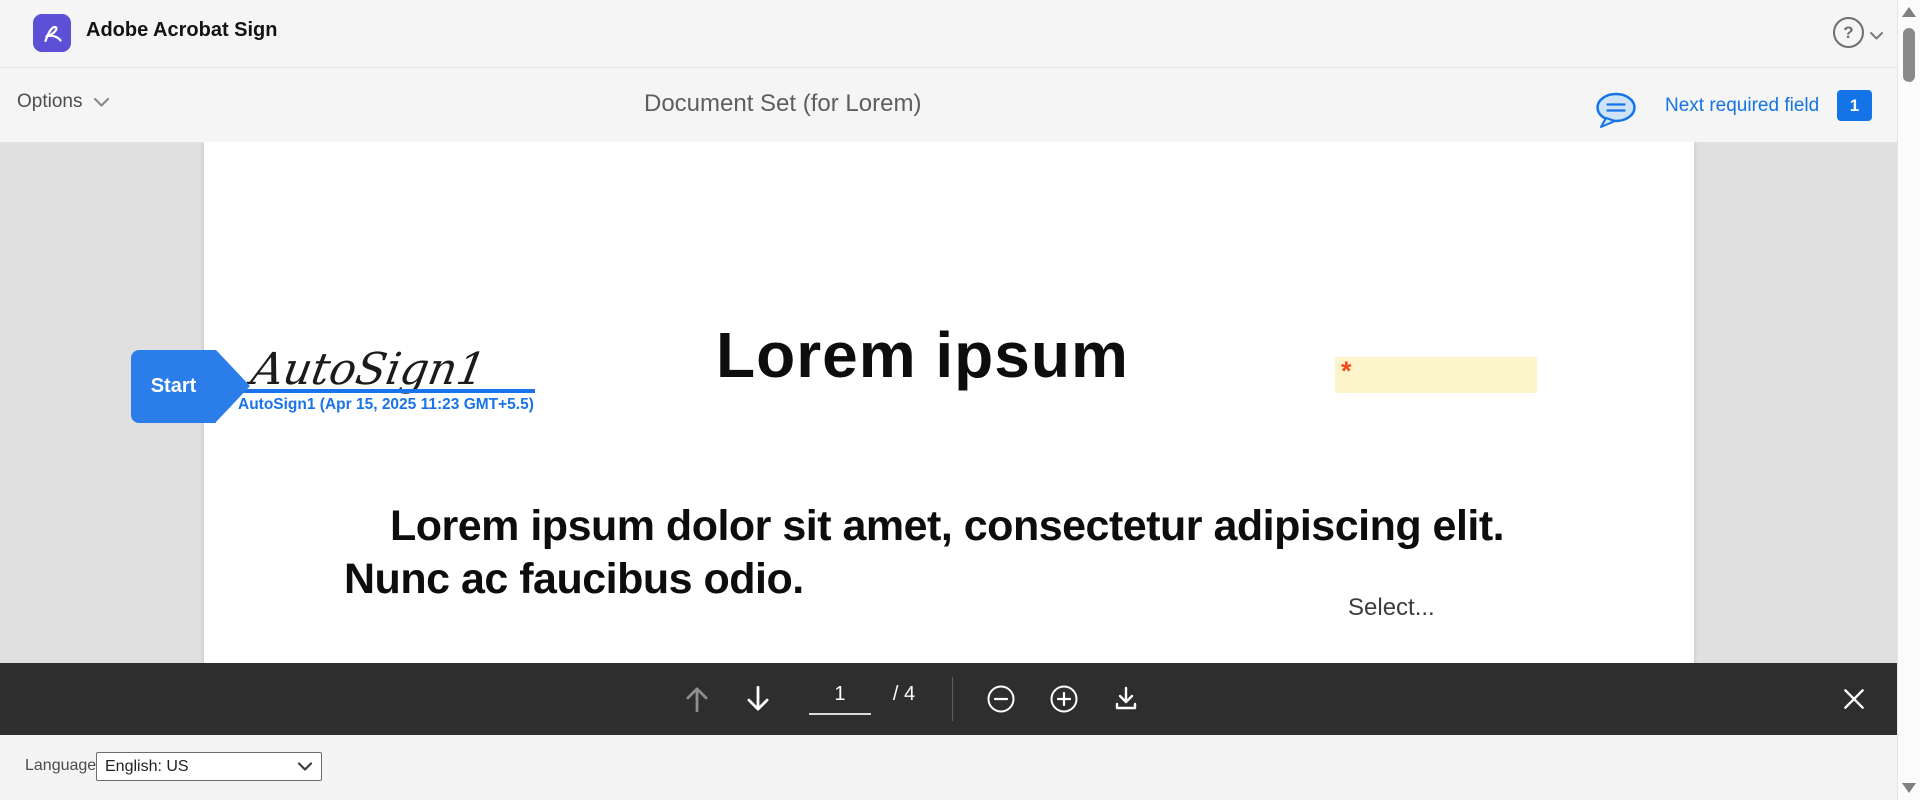  I want to click on viewer-controls: / 4, so click(911, 699).